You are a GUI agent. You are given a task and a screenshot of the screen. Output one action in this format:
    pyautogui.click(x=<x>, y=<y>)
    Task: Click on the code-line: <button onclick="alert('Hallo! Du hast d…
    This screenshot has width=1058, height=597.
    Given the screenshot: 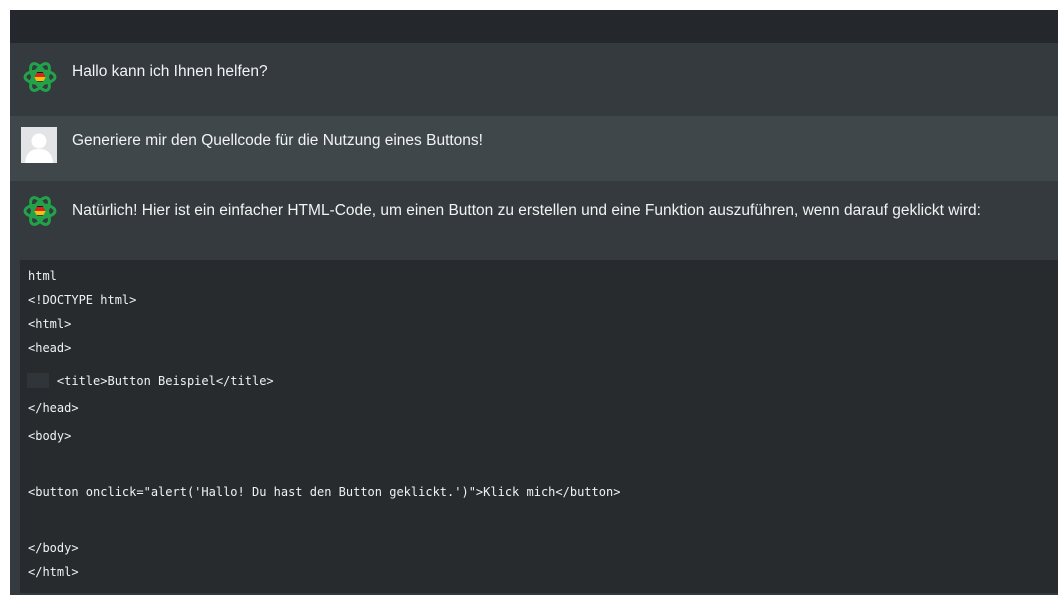 What is the action you would take?
    pyautogui.click(x=324, y=492)
    